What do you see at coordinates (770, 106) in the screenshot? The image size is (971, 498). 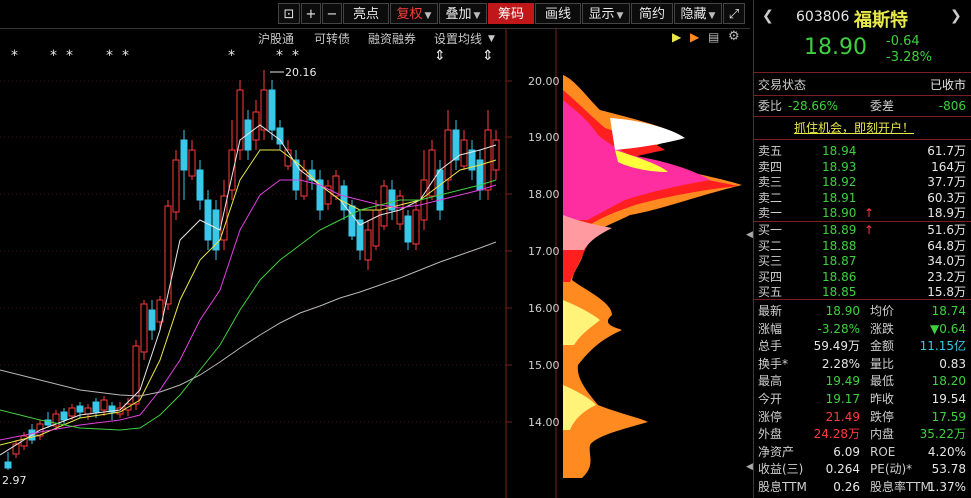 I see `weibi-label: 委比` at bounding box center [770, 106].